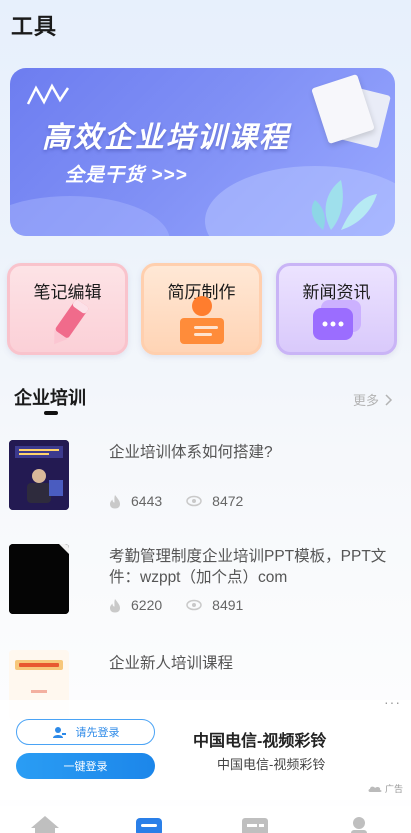  I want to click on banner-headline: 高效企业培训课程, so click(166, 138).